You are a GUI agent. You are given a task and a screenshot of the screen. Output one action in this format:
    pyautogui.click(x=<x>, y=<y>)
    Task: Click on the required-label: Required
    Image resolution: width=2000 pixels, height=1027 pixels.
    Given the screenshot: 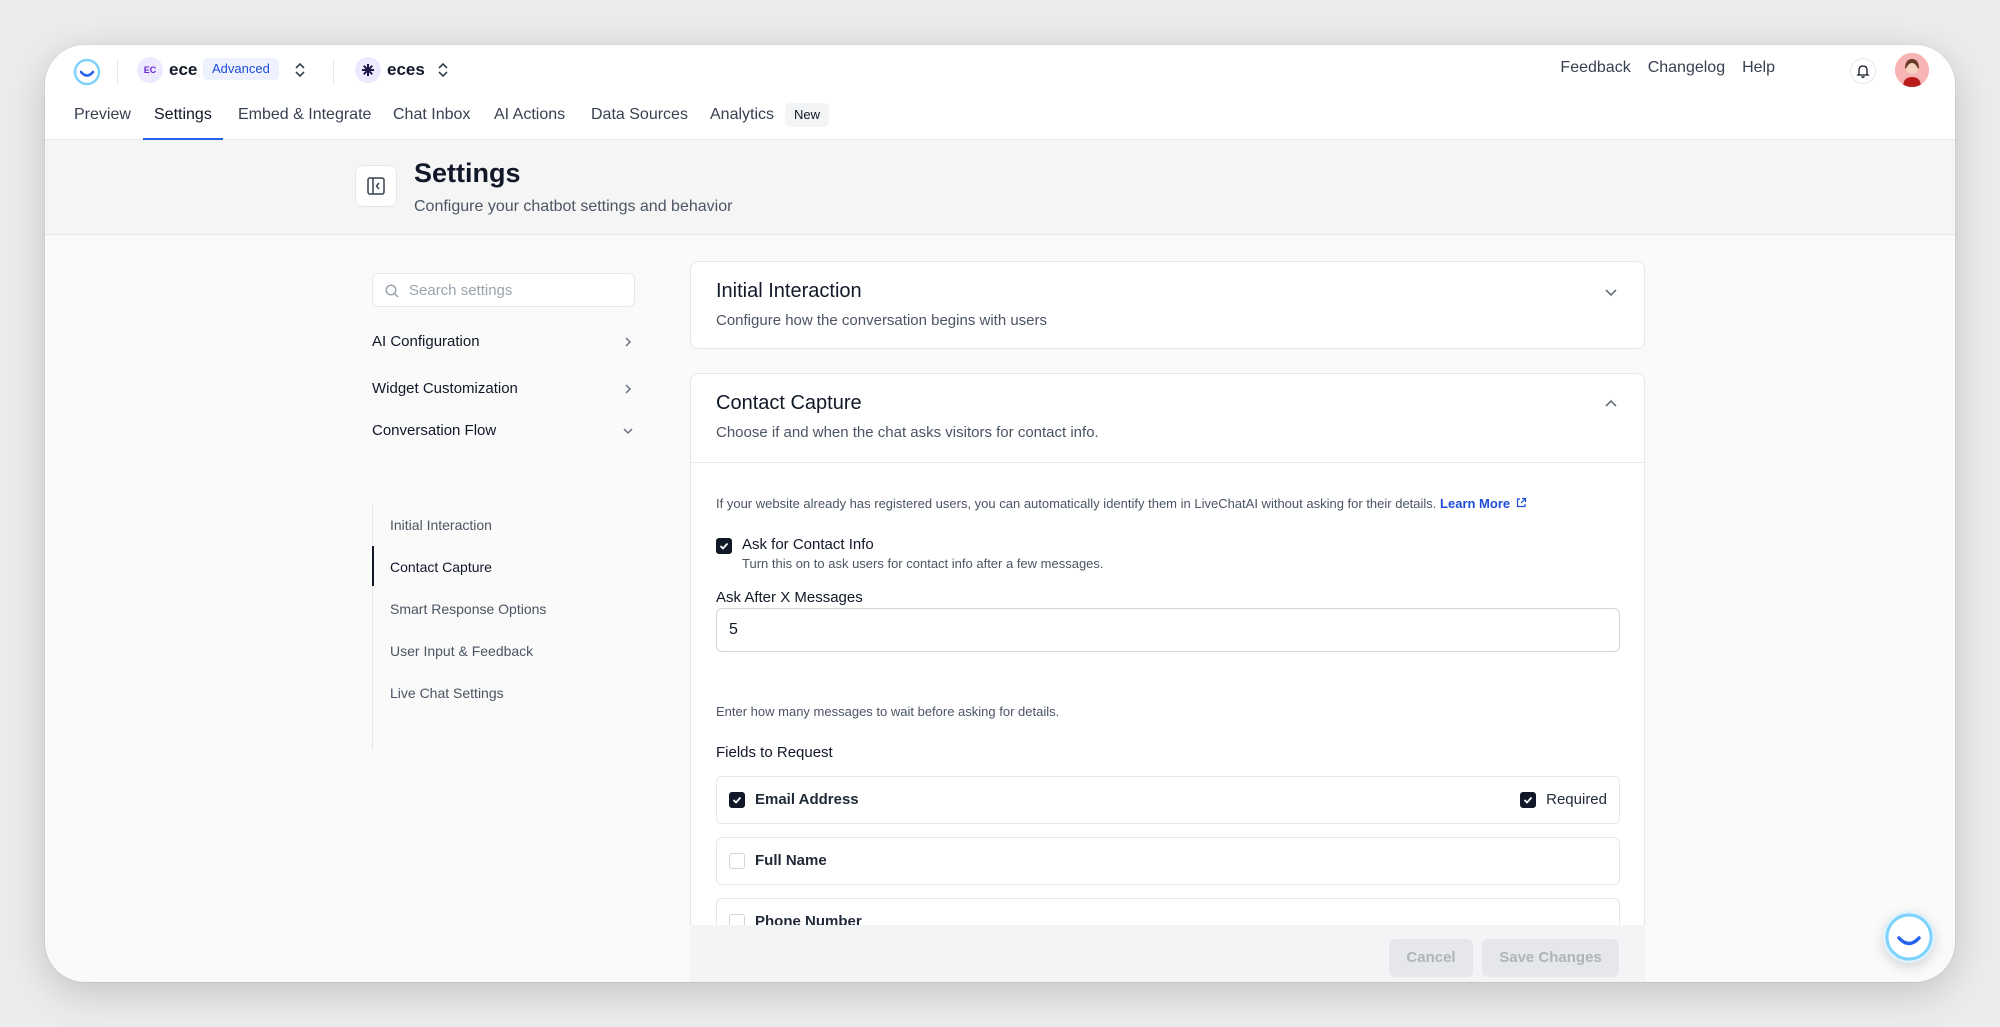 What is the action you would take?
    pyautogui.click(x=1576, y=799)
    